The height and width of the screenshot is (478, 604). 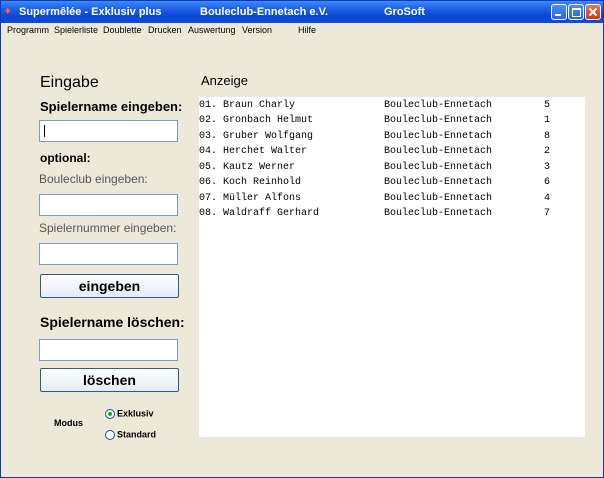 I want to click on player-number: 1, so click(x=547, y=120).